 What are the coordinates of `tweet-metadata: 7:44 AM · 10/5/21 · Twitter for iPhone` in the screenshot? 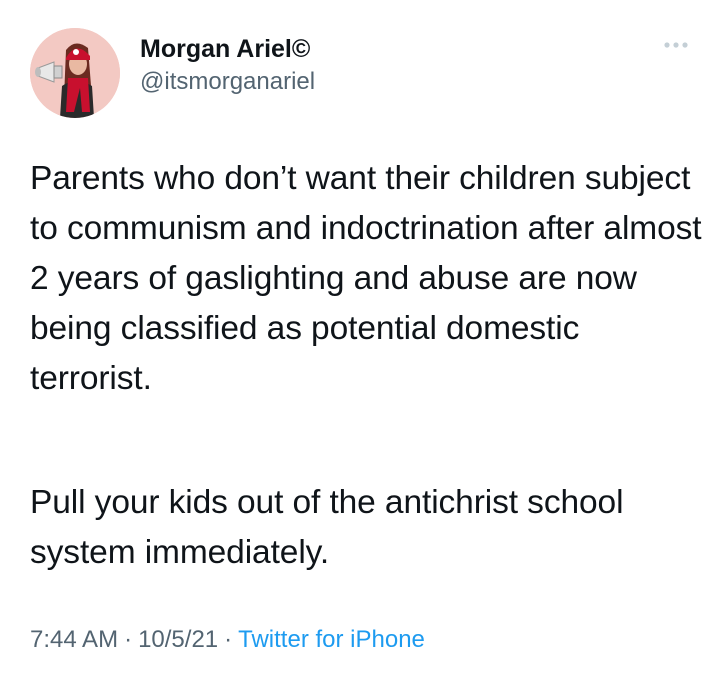 It's located at (227, 640).